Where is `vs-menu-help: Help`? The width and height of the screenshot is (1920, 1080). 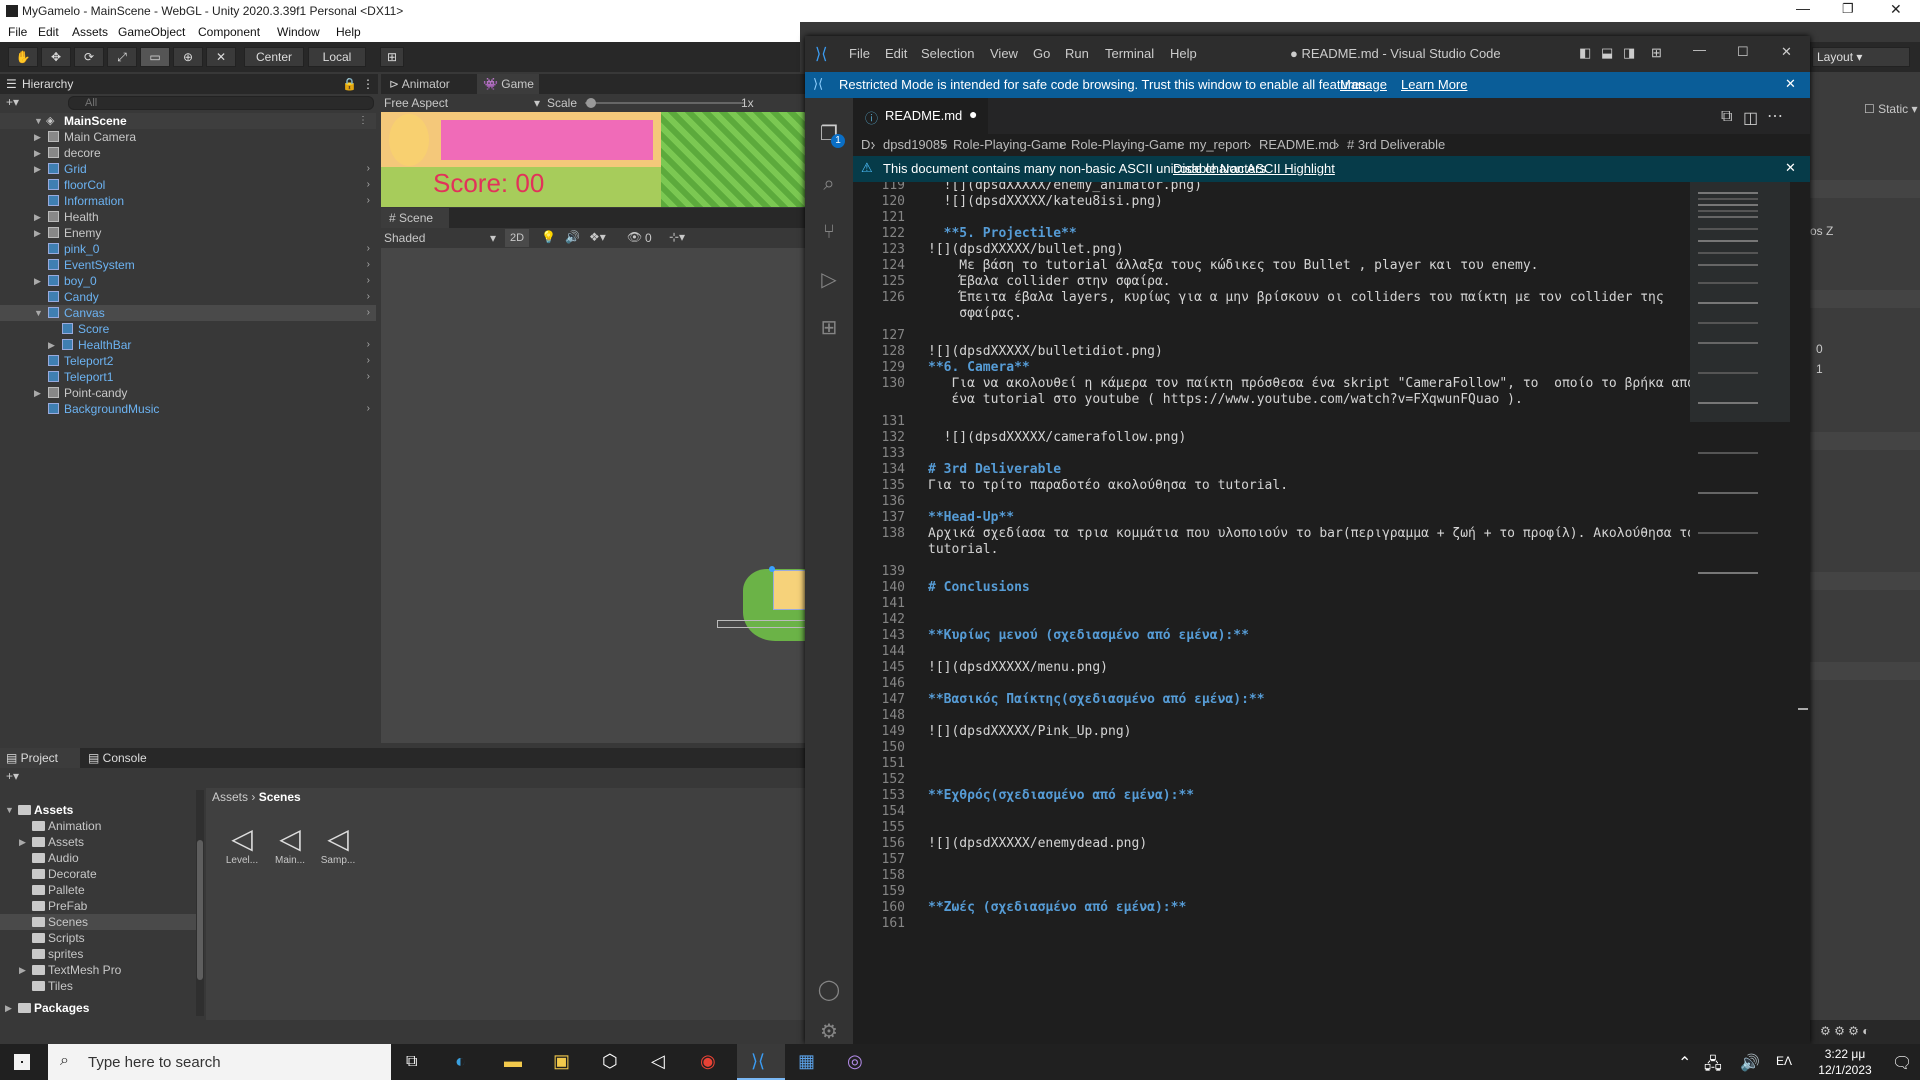
vs-menu-help: Help is located at coordinates (1183, 53).